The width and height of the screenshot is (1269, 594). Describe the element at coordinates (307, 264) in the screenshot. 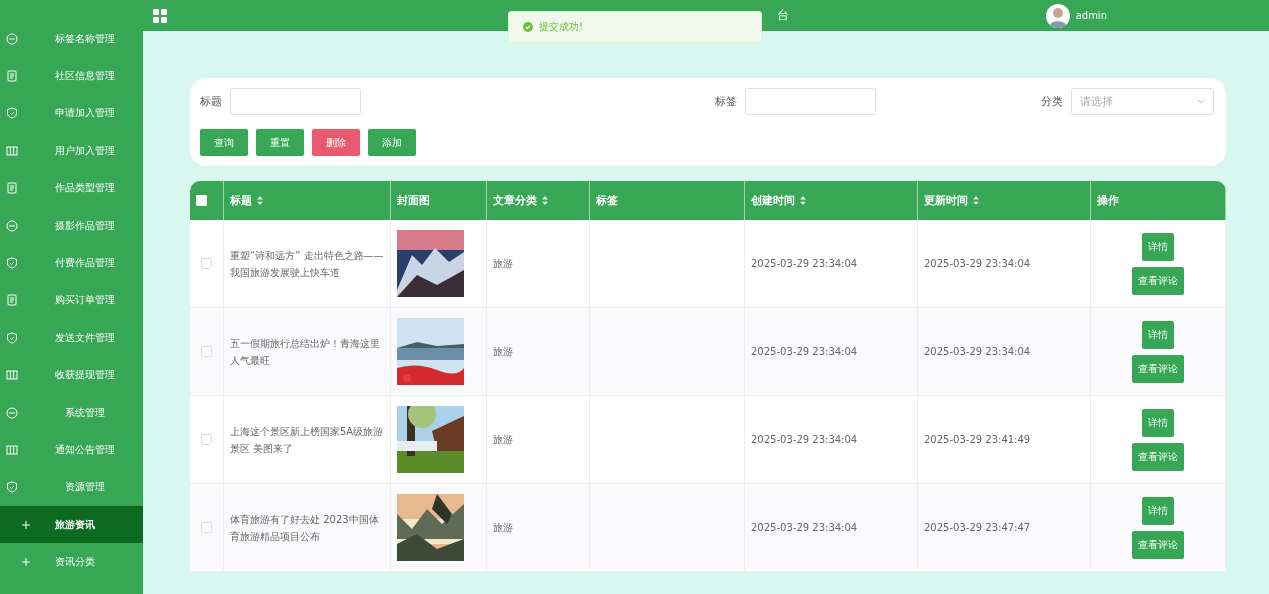

I see `article-title: 重塑“诗和远方” 走出特色之路——我国旅游发展驶上快车道` at that location.